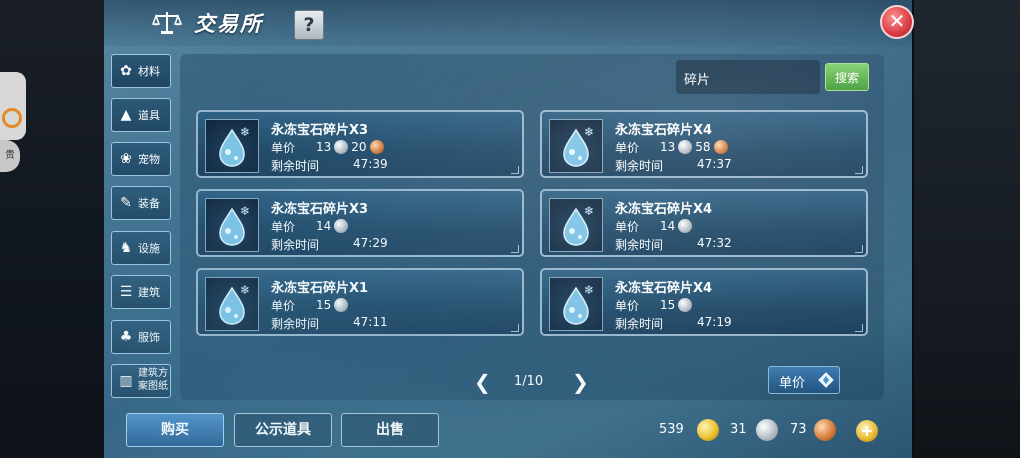  I want to click on sell-button: 出售, so click(390, 430).